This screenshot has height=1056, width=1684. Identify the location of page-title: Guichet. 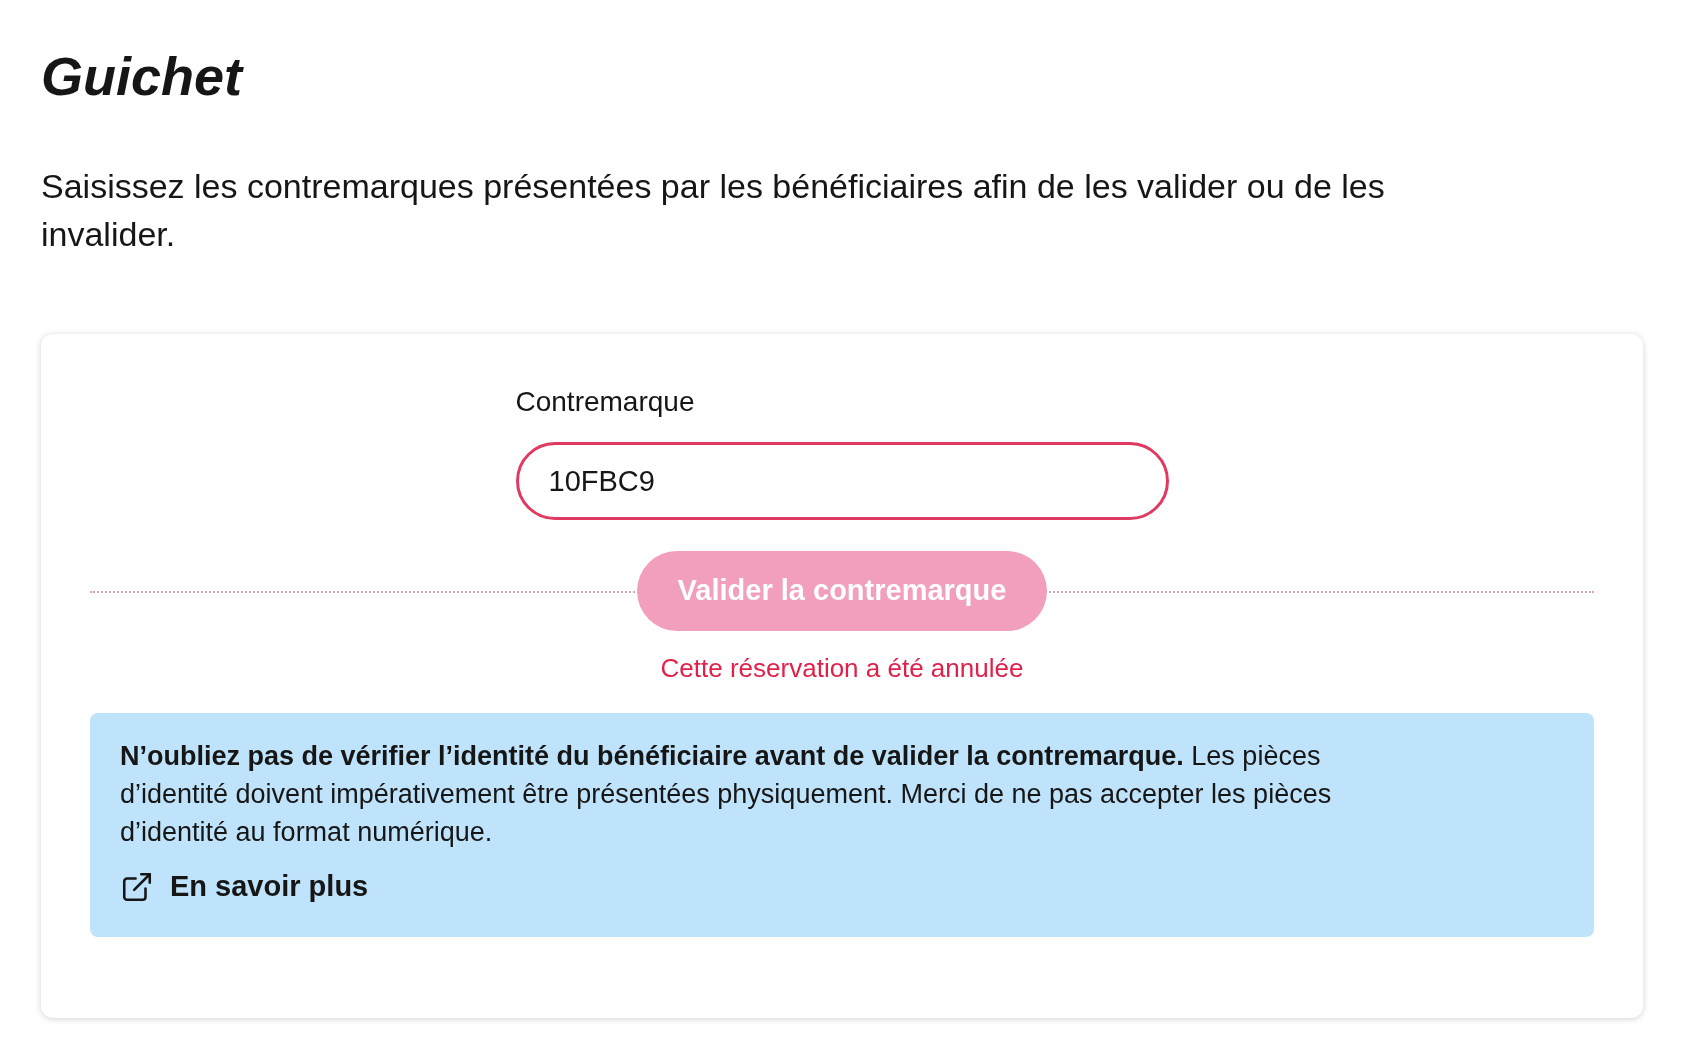
(142, 76).